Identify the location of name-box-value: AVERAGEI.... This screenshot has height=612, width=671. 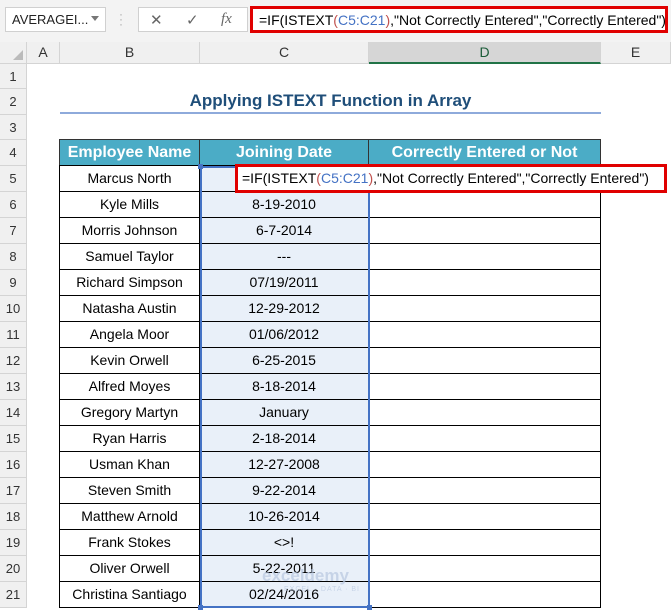
(50, 19).